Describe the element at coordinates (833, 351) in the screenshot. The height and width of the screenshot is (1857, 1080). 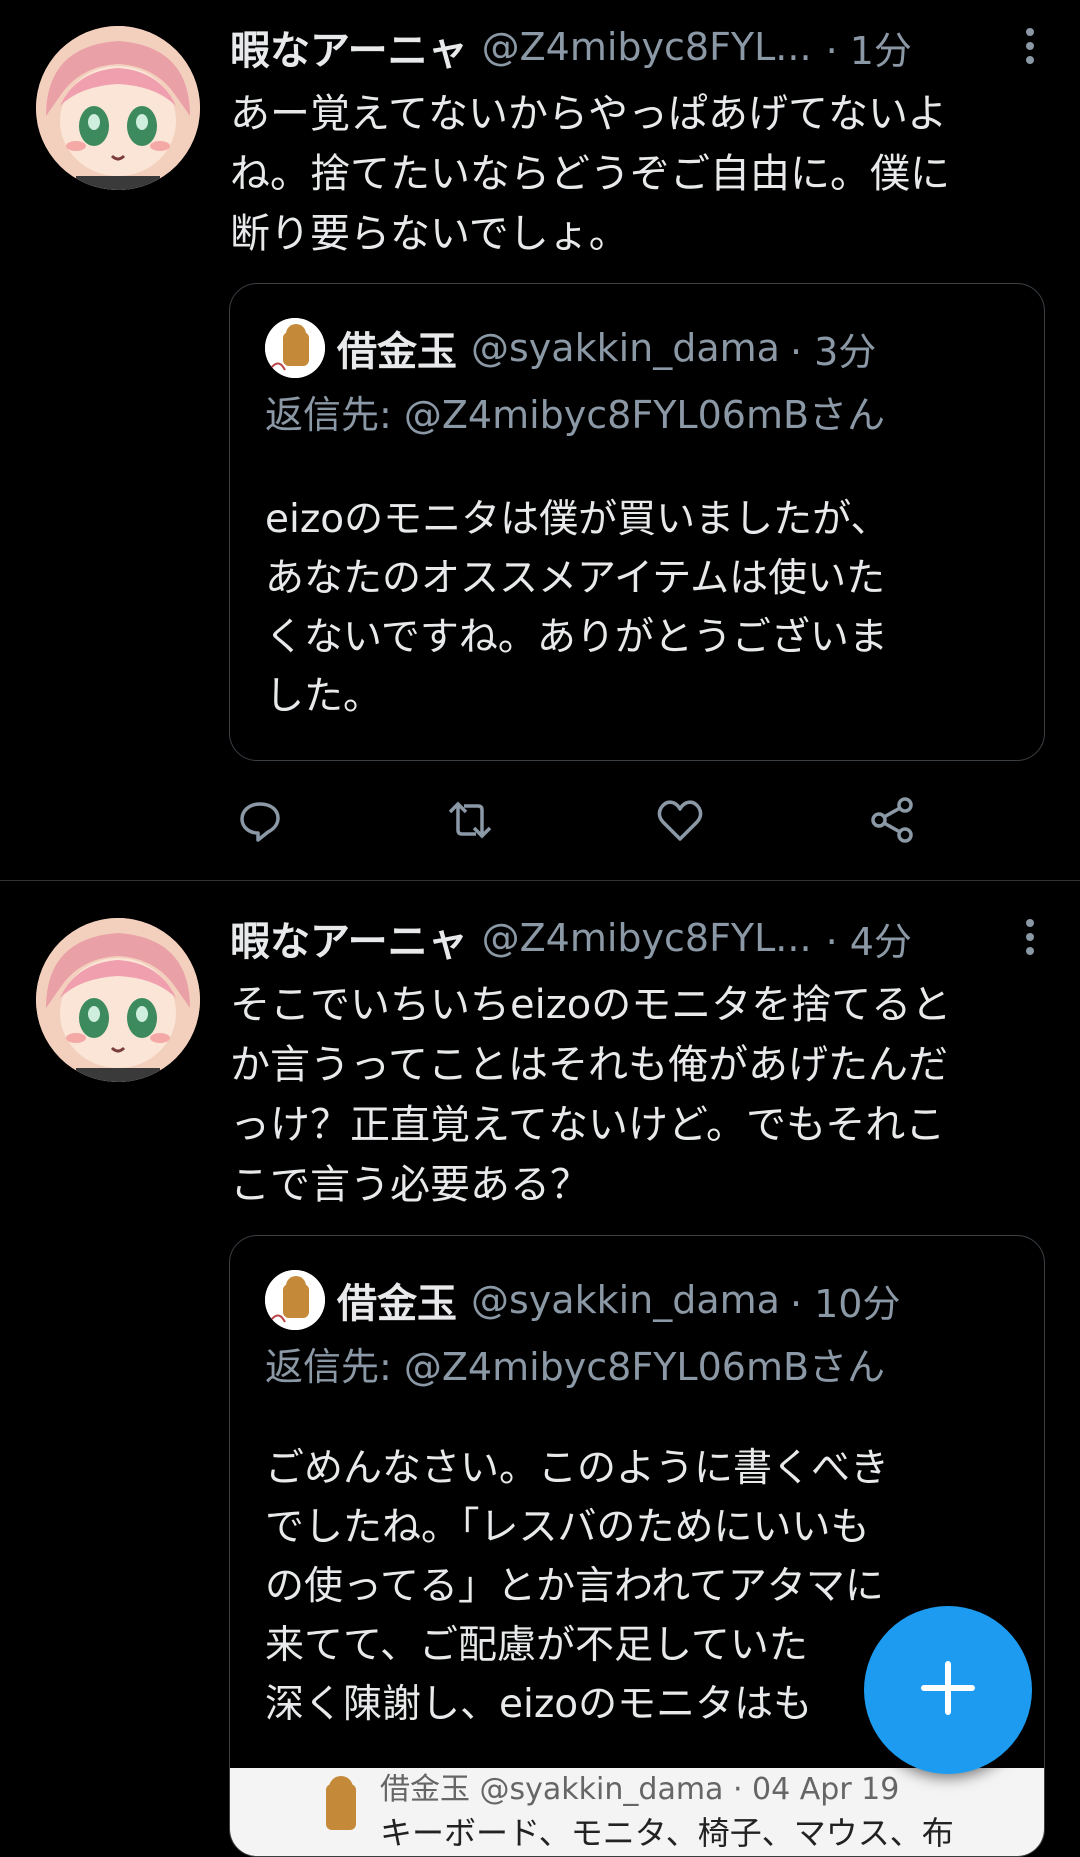
I see `quote-time: · 3分` at that location.